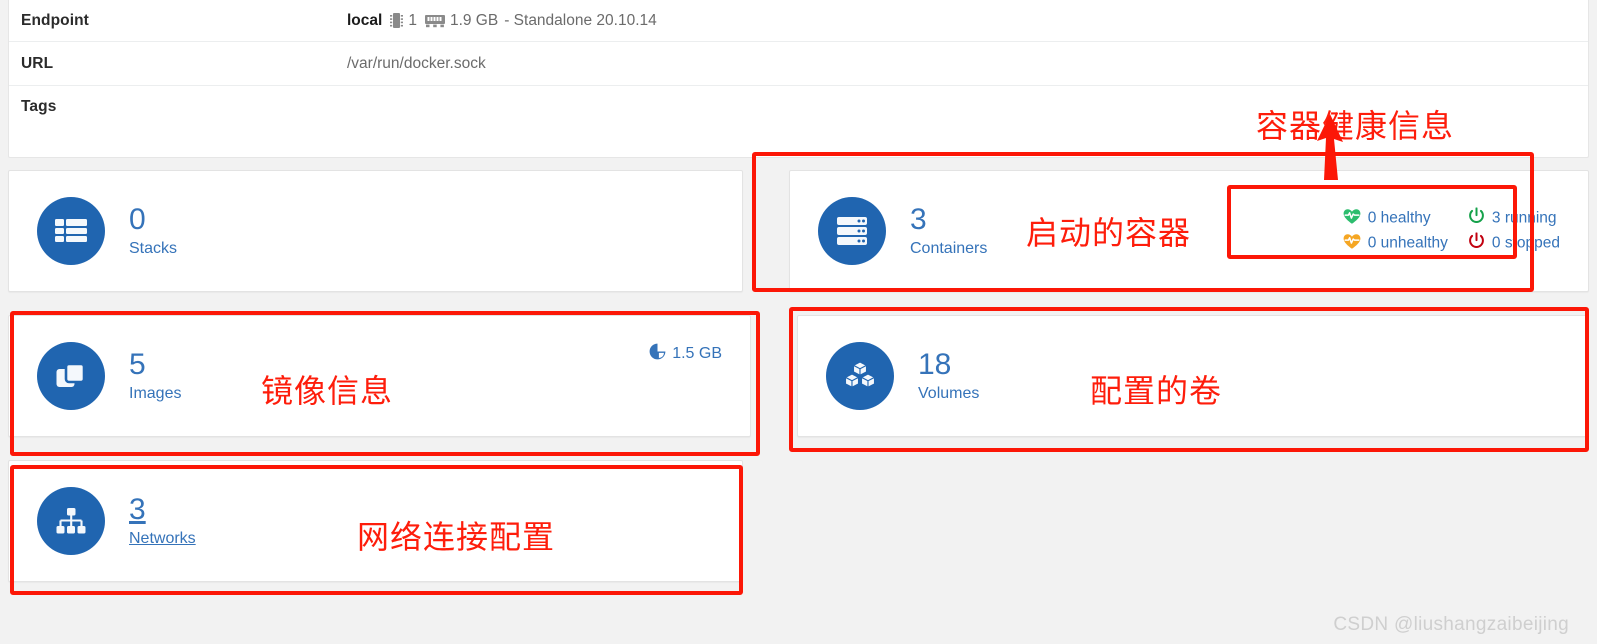 The height and width of the screenshot is (644, 1597). Describe the element at coordinates (153, 249) in the screenshot. I see `stacks-label: Stacks` at that location.